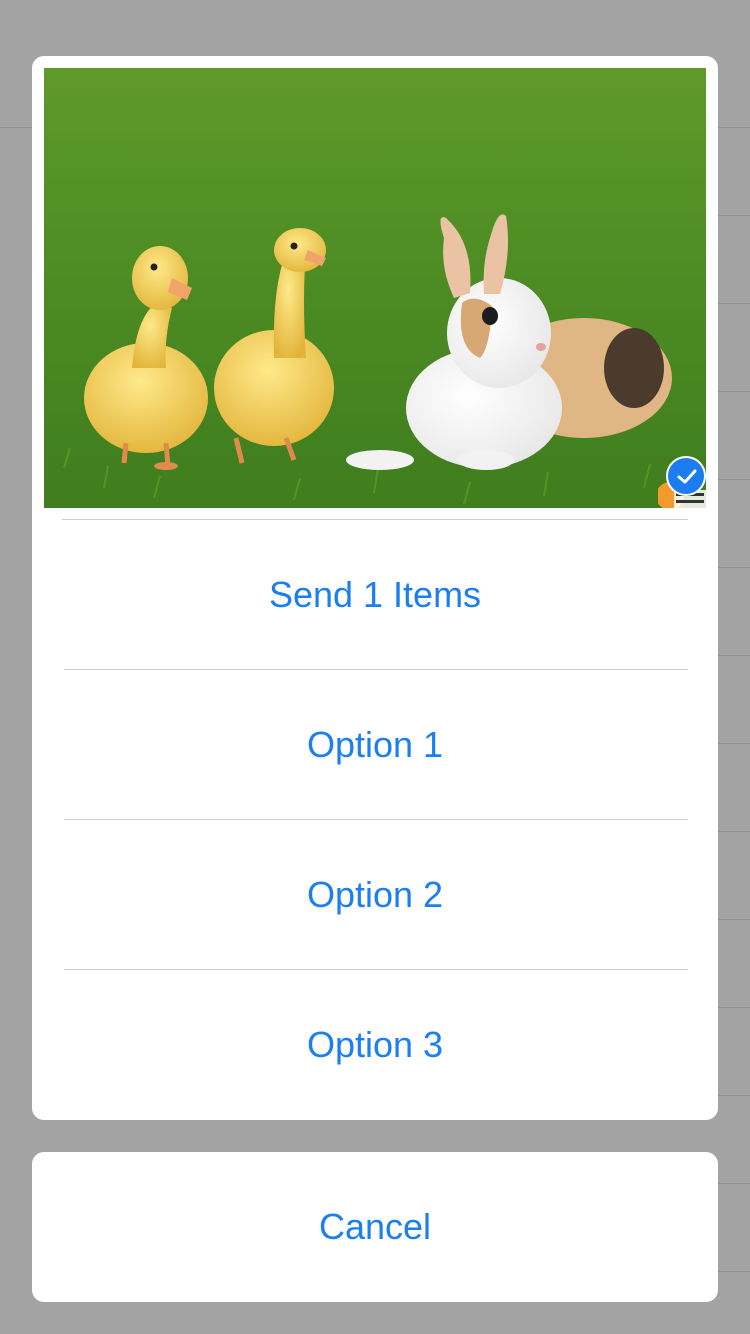 The height and width of the screenshot is (1334, 750). I want to click on checkmark-glyph, so click(687, 476).